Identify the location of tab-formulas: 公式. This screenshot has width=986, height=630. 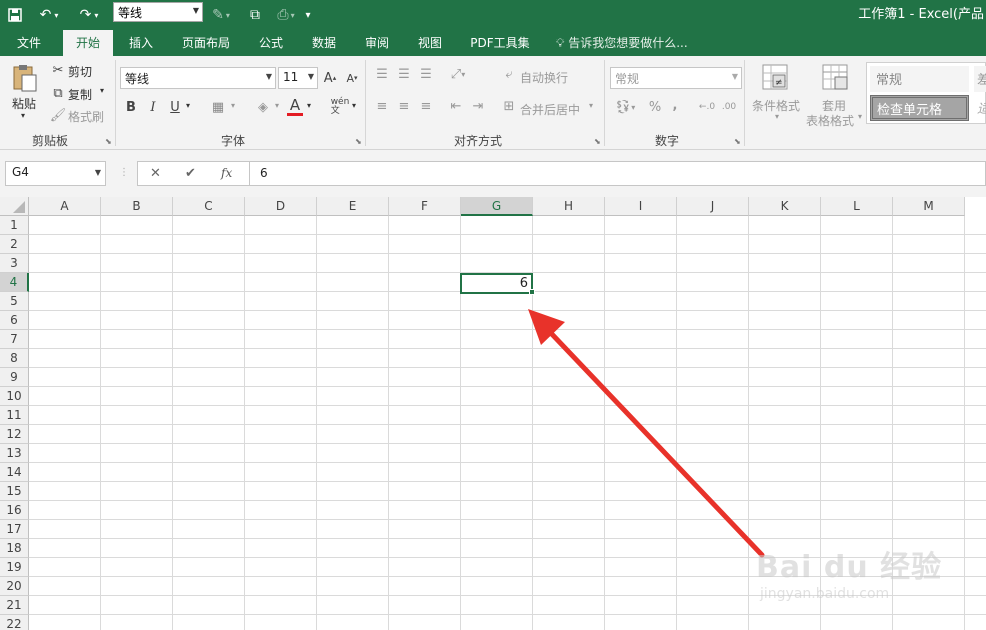
(271, 43).